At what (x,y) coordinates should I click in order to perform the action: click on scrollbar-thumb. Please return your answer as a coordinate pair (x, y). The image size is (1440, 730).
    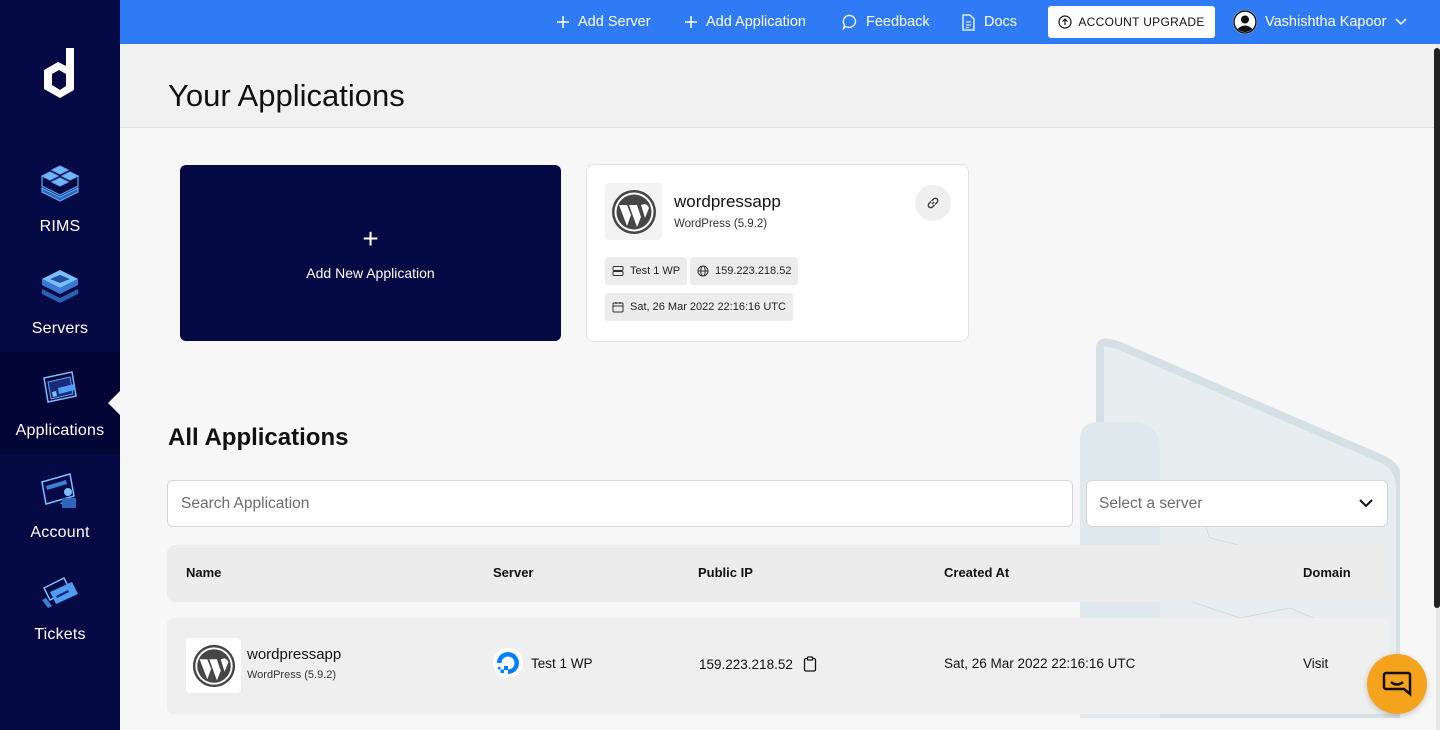
    Looking at the image, I should click on (1437, 328).